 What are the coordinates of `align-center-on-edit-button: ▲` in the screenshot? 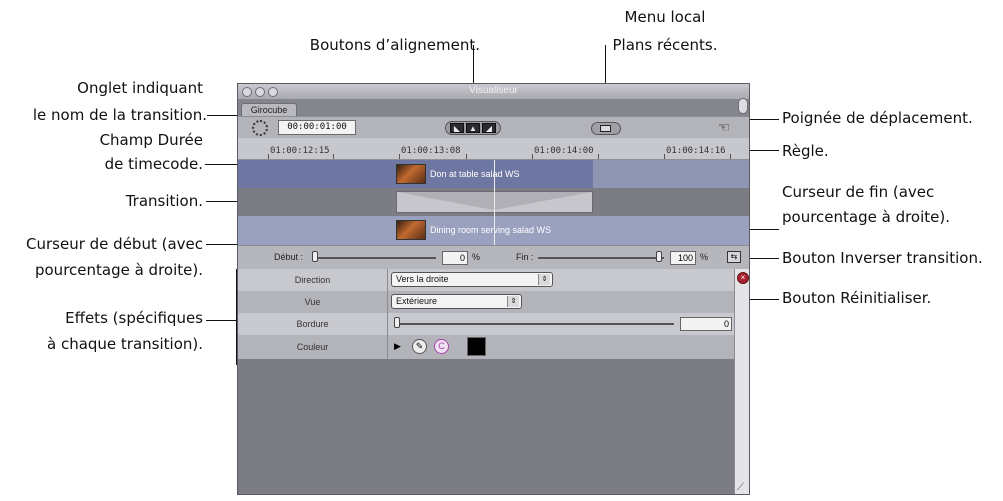 It's located at (473, 128).